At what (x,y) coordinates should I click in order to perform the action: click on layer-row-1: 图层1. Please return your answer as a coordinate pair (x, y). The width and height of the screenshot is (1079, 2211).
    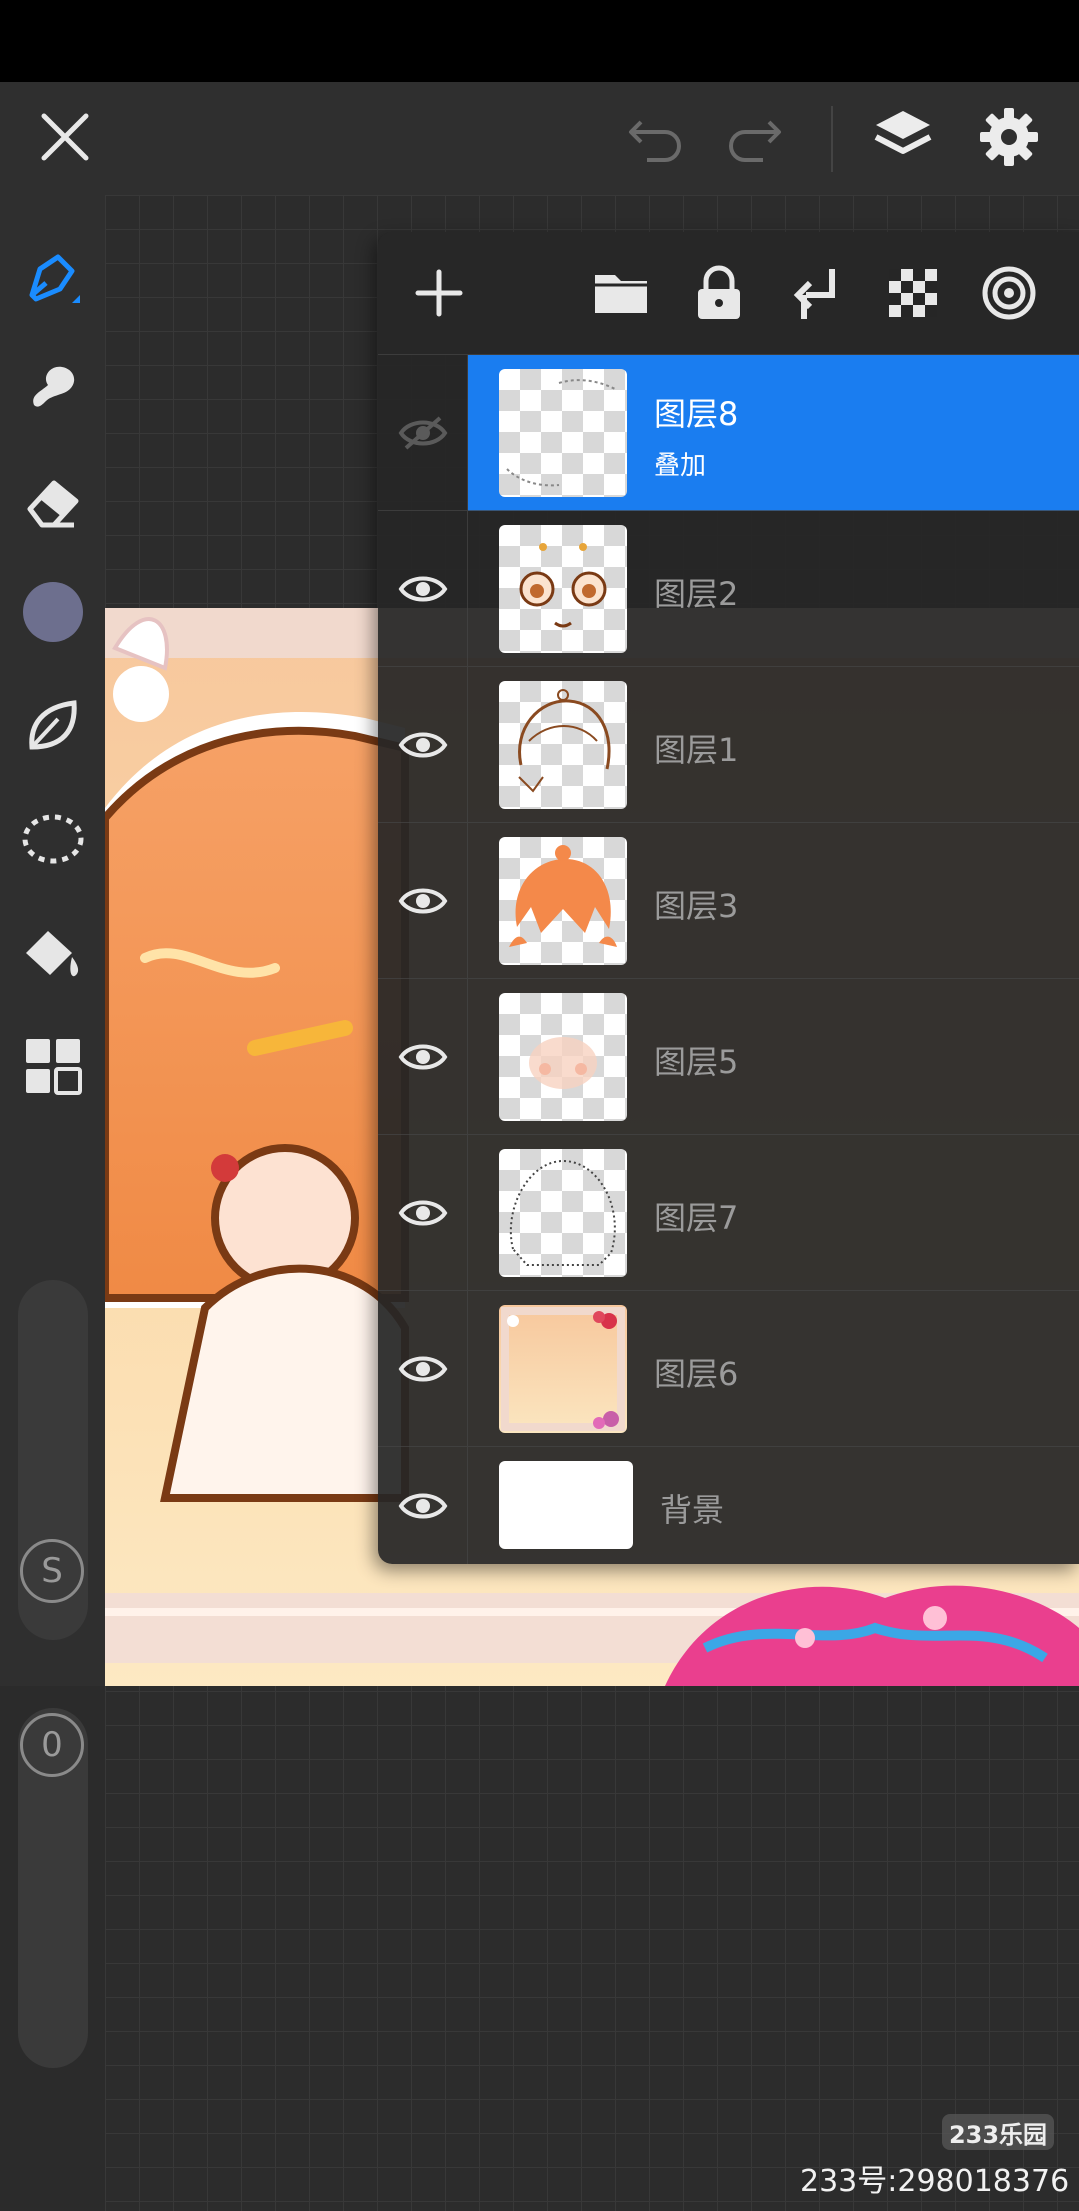
    Looking at the image, I should click on (728, 744).